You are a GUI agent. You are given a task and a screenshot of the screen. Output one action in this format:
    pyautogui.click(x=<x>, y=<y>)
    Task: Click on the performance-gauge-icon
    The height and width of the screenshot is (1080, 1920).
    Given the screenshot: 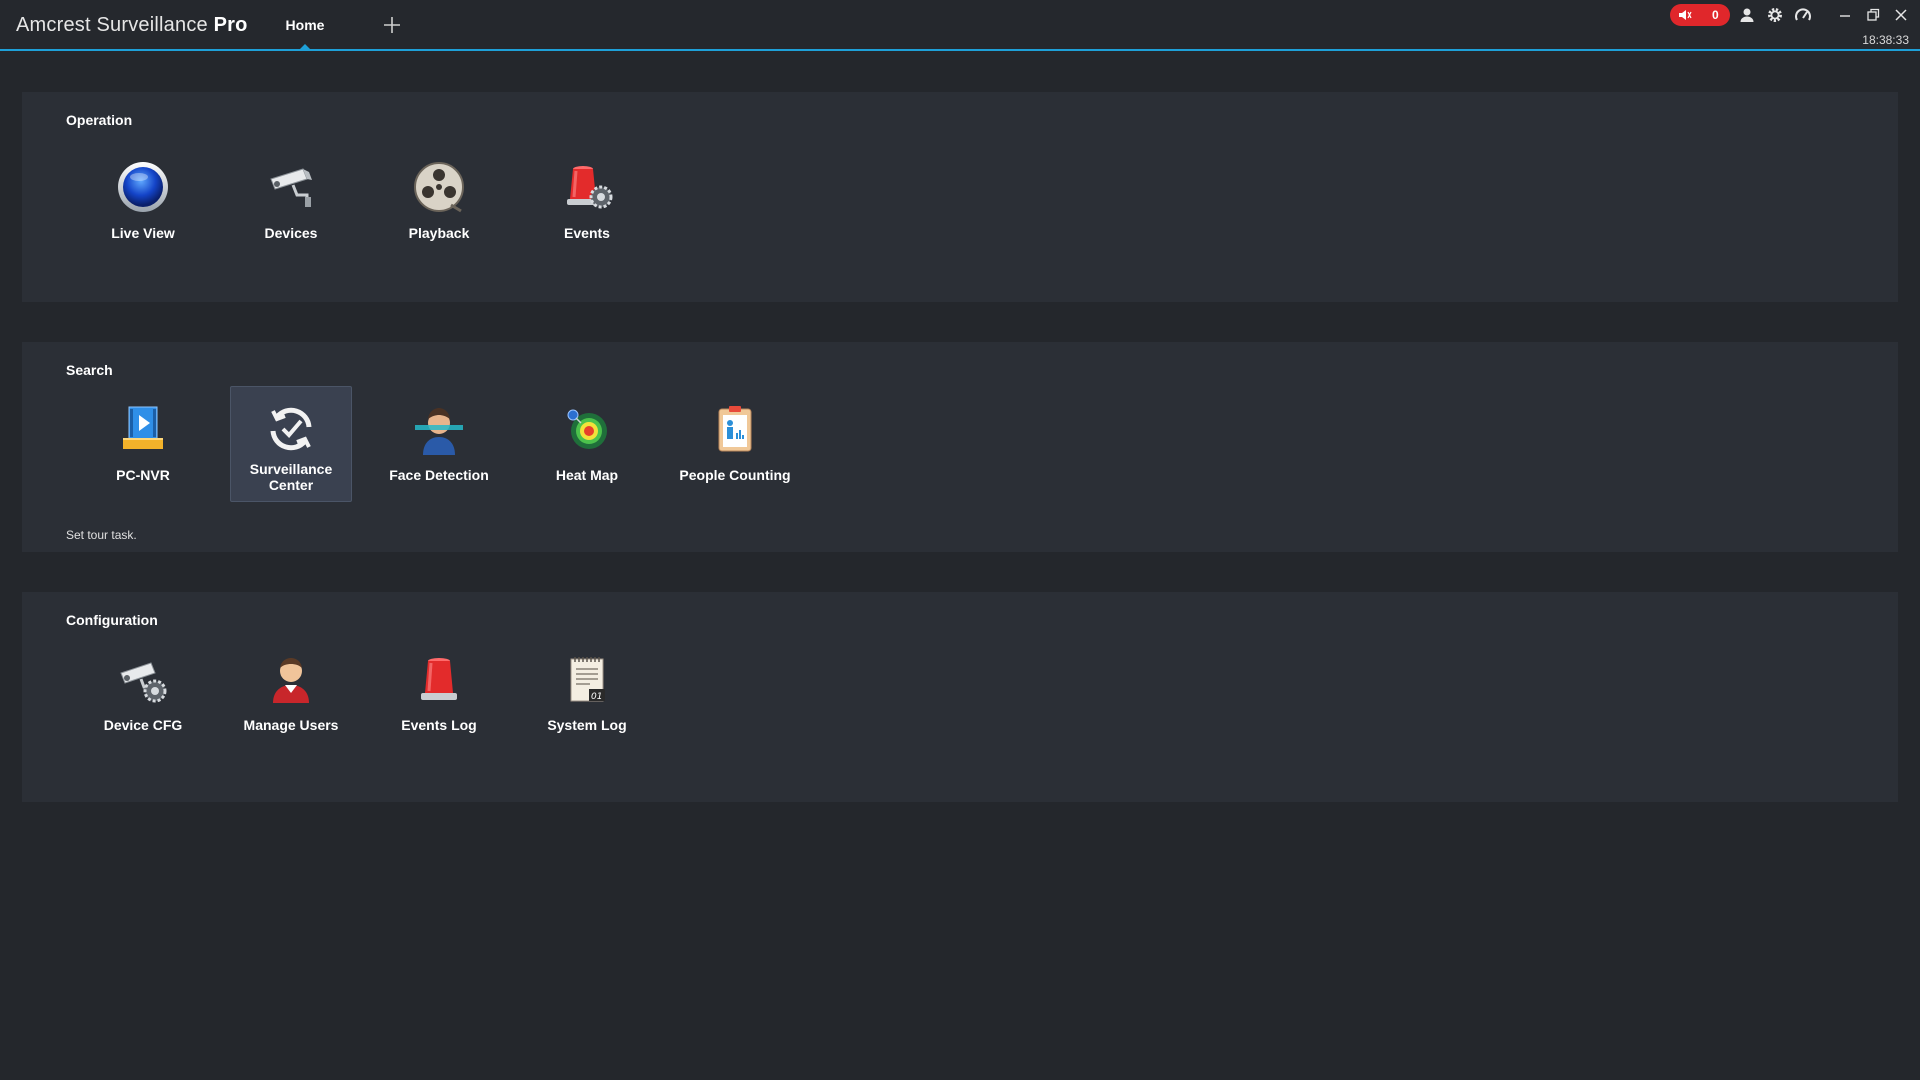 What is the action you would take?
    pyautogui.click(x=1803, y=15)
    